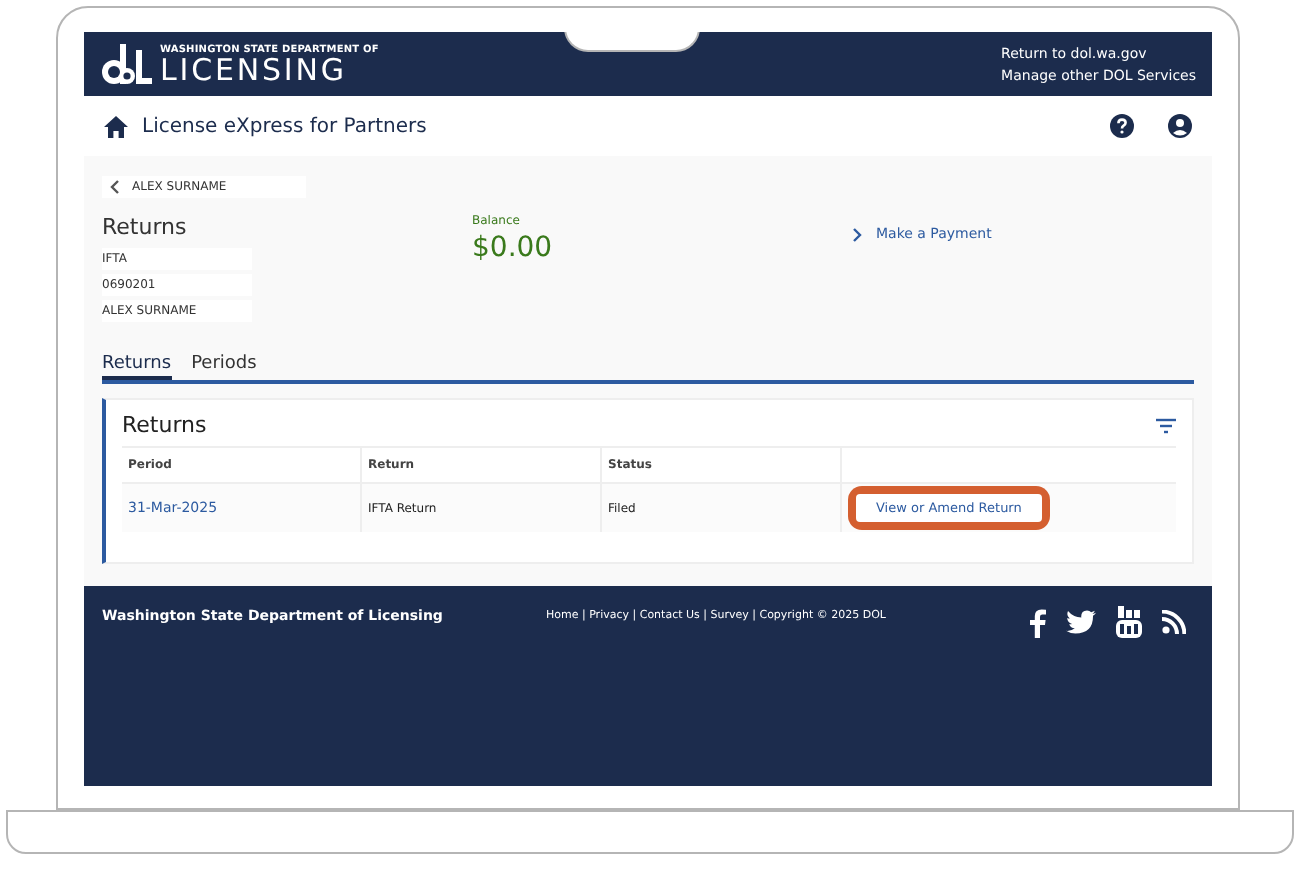 The image size is (1300, 878). What do you see at coordinates (253, 70) in the screenshot?
I see `agency-name: LICENSING` at bounding box center [253, 70].